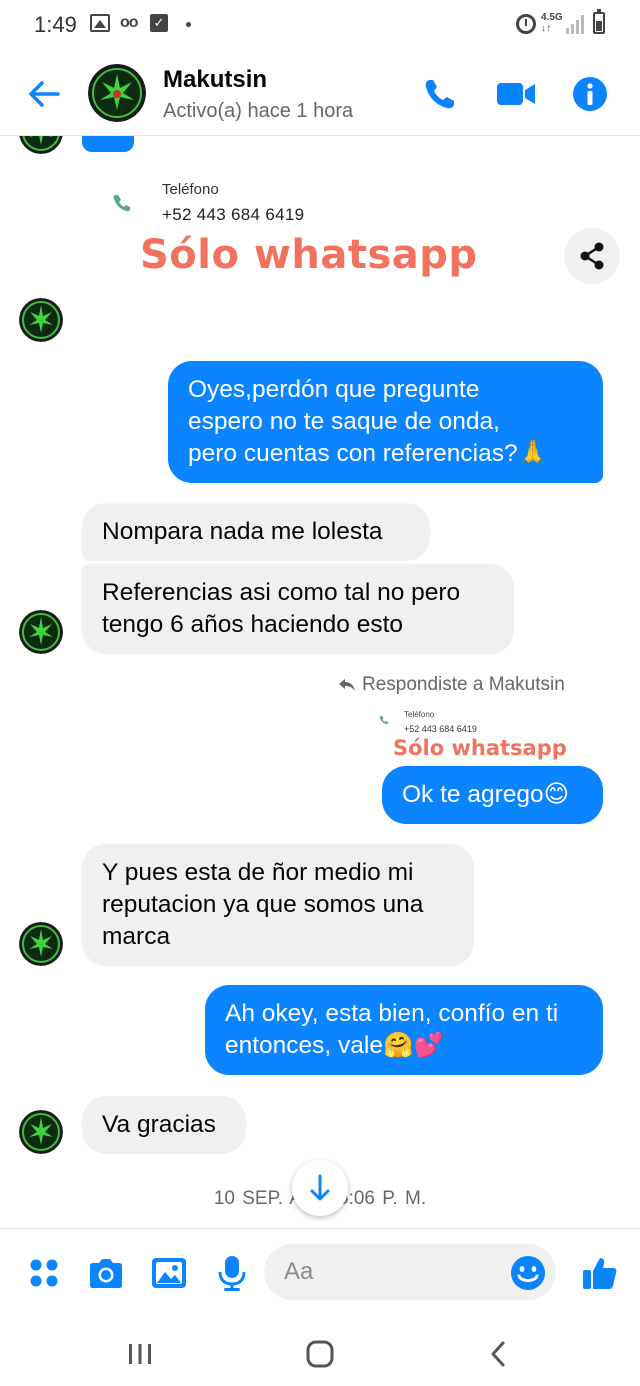 This screenshot has height=1386, width=640. I want to click on share-icon, so click(592, 256).